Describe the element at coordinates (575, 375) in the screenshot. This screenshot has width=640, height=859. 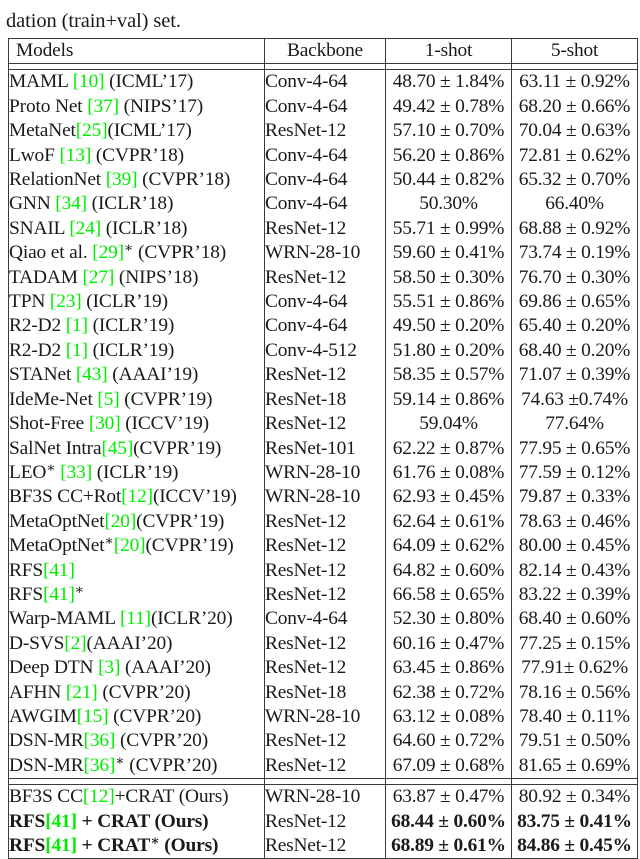
I see `cell-5shot-accuracy: 71.07 ± 0.39%` at that location.